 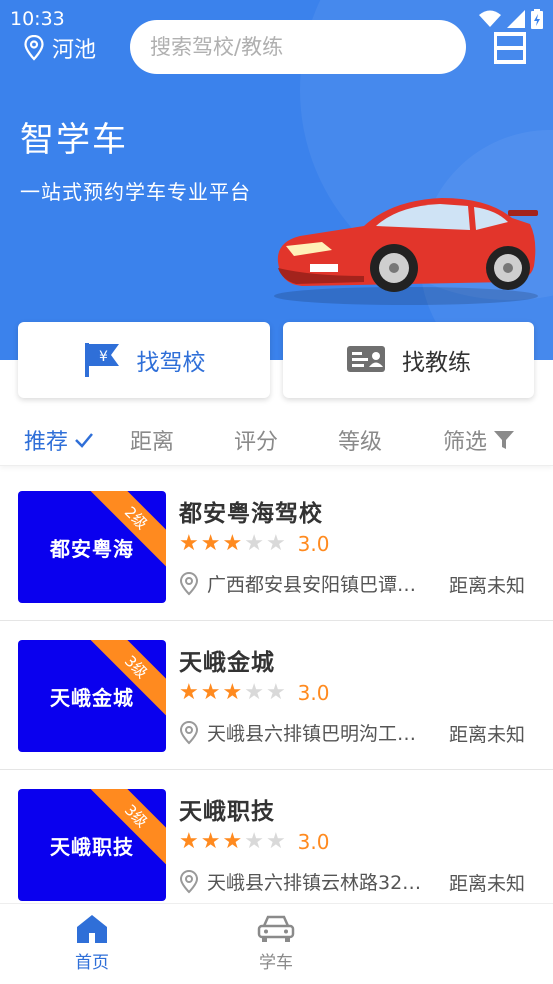 What do you see at coordinates (276, 963) in the screenshot?
I see `nav-learn-label: 学车` at bounding box center [276, 963].